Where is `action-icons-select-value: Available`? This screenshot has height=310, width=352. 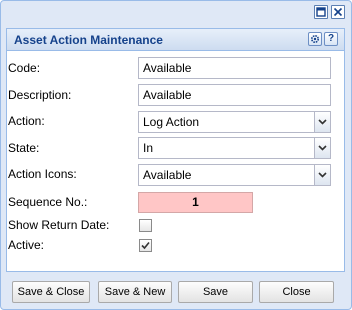
action-icons-select-value: Available is located at coordinates (167, 175).